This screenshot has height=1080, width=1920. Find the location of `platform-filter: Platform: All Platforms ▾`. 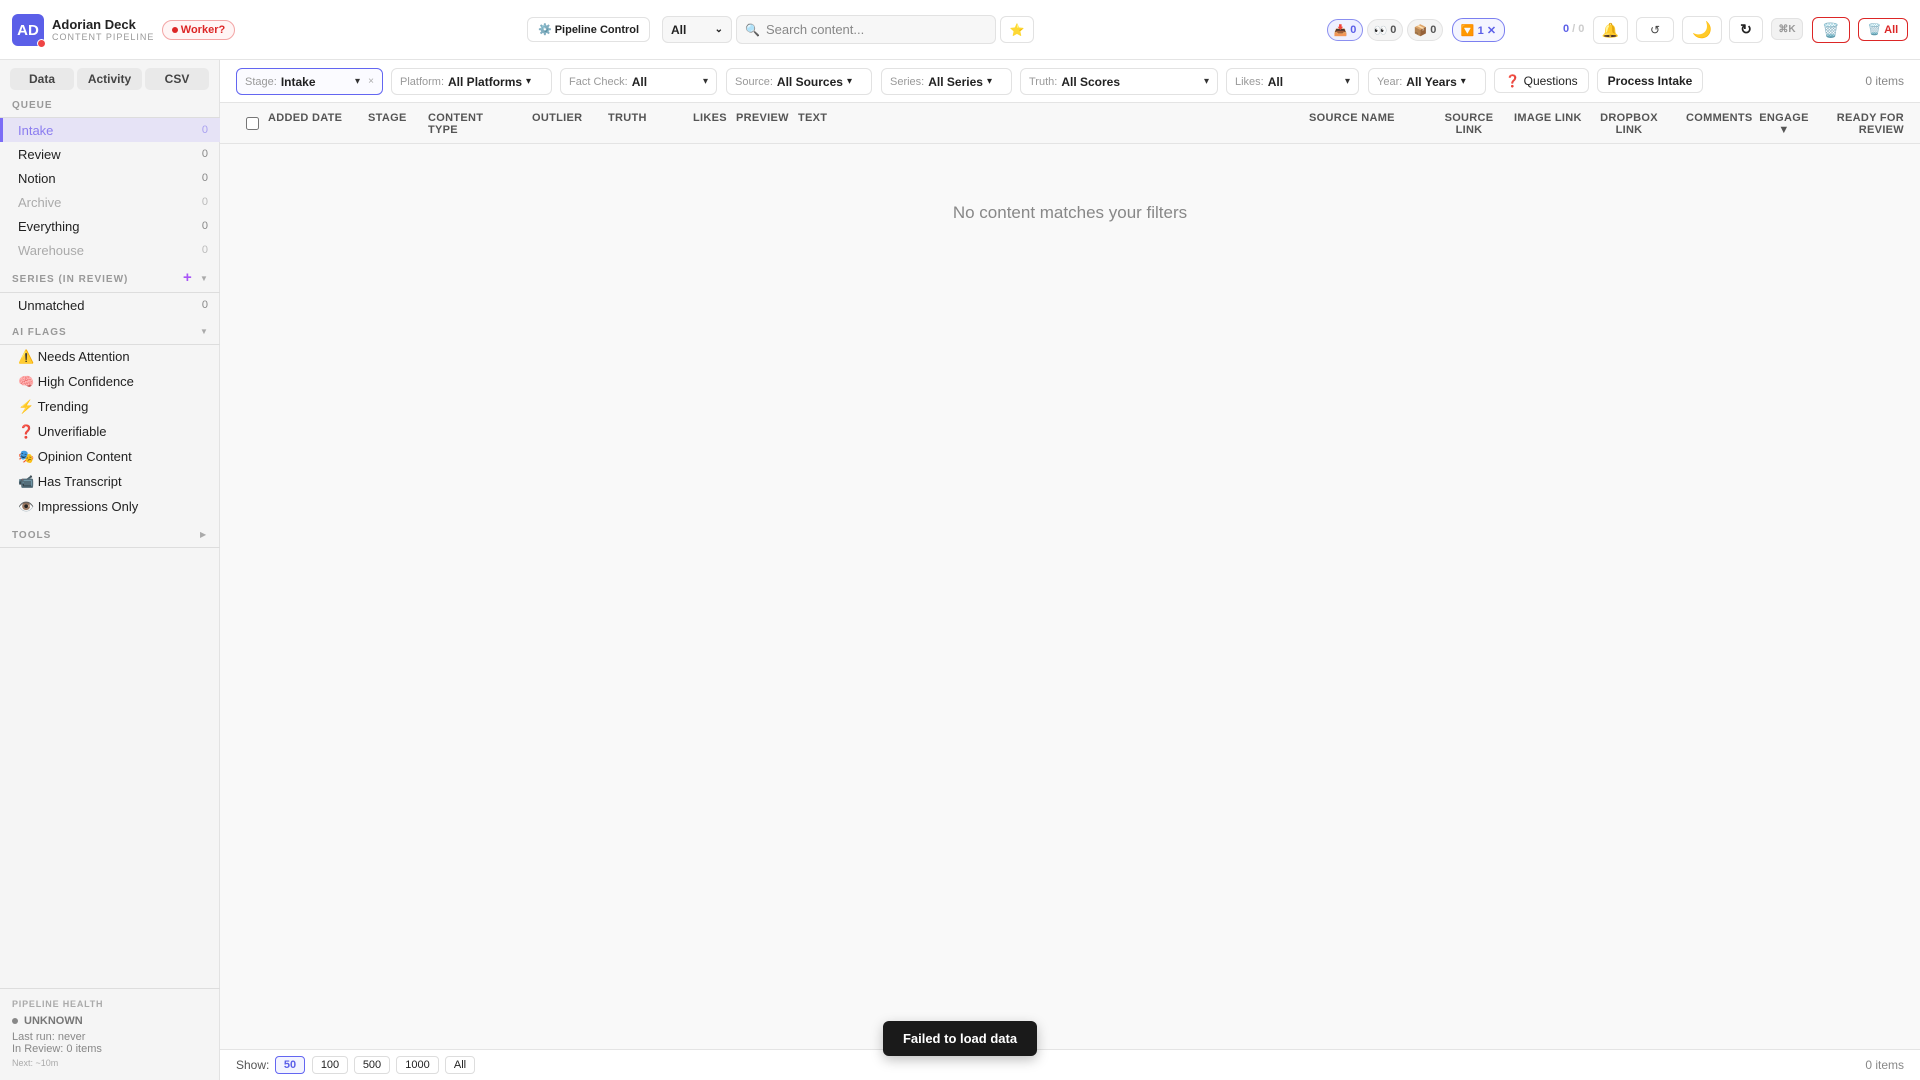

platform-filter: Platform: All Platforms ▾ is located at coordinates (471, 81).